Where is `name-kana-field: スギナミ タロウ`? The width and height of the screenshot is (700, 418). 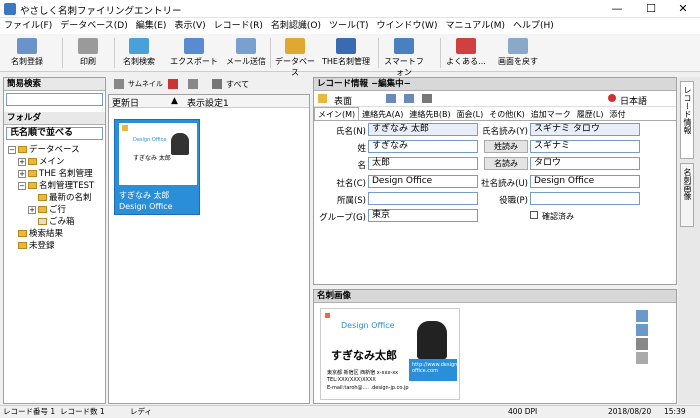 name-kana-field: スギナミ タロウ is located at coordinates (585, 129).